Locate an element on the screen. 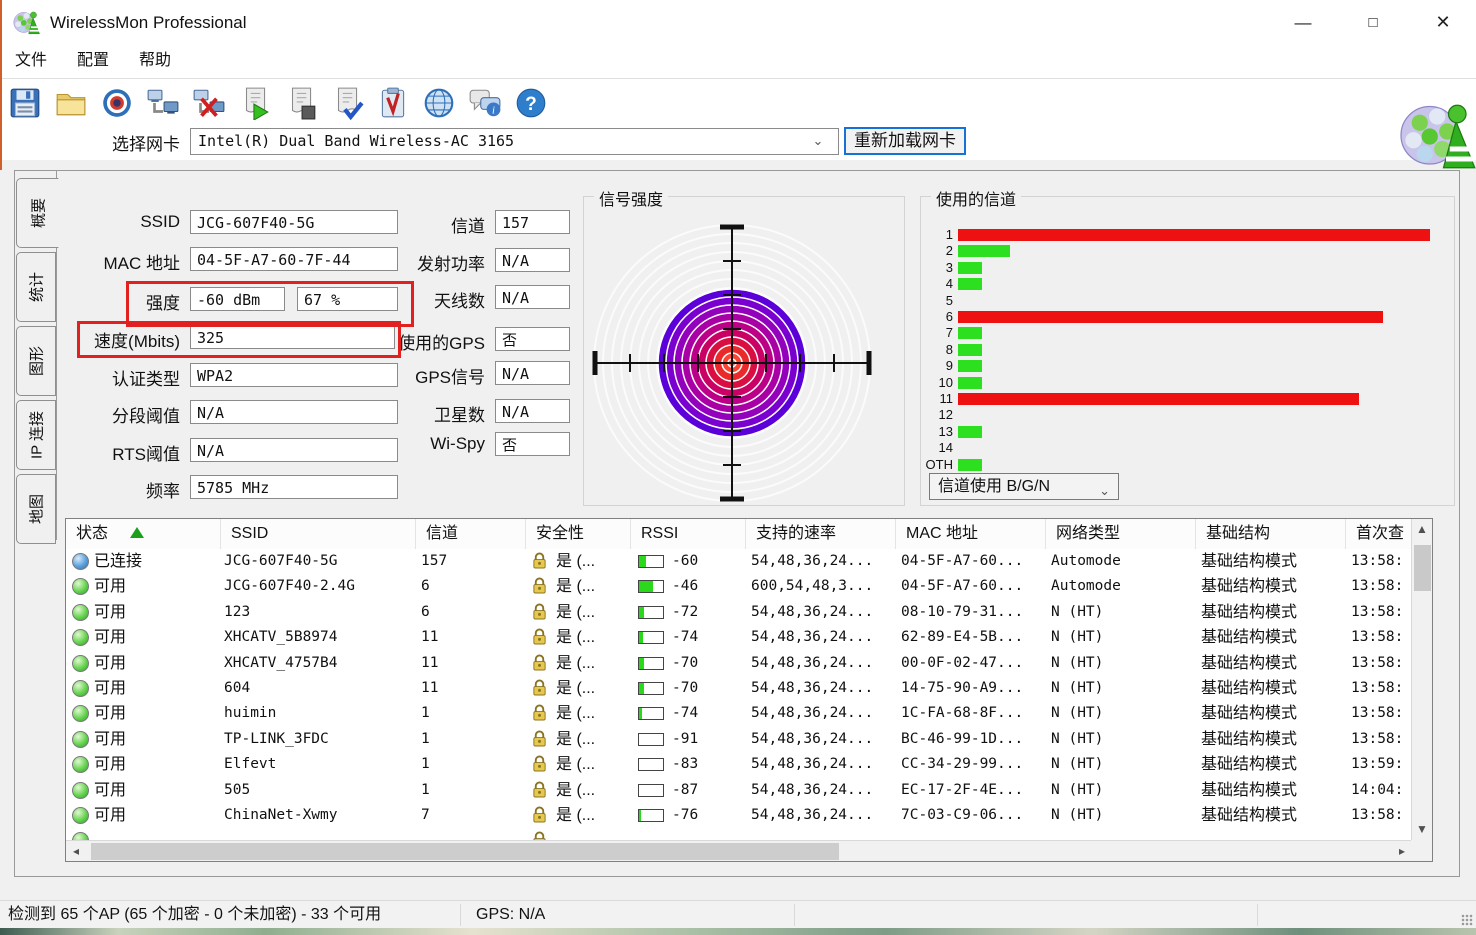  scroll-right-icon: ▸ is located at coordinates (1402, 851).